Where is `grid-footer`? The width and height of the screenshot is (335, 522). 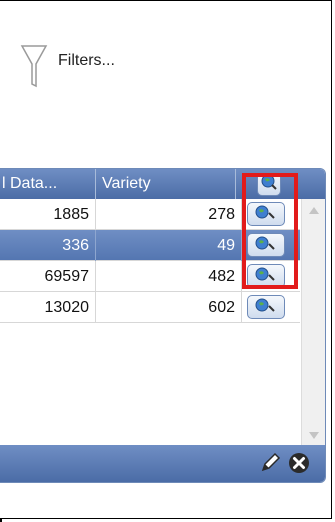
grid-footer is located at coordinates (162, 463).